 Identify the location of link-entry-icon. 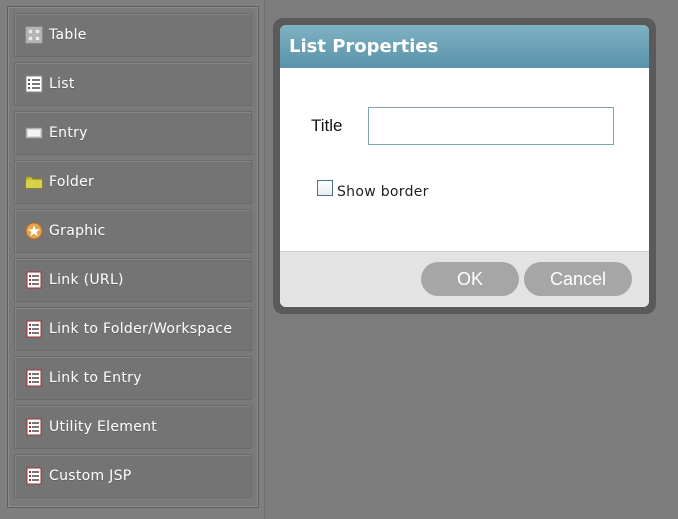
(34, 378).